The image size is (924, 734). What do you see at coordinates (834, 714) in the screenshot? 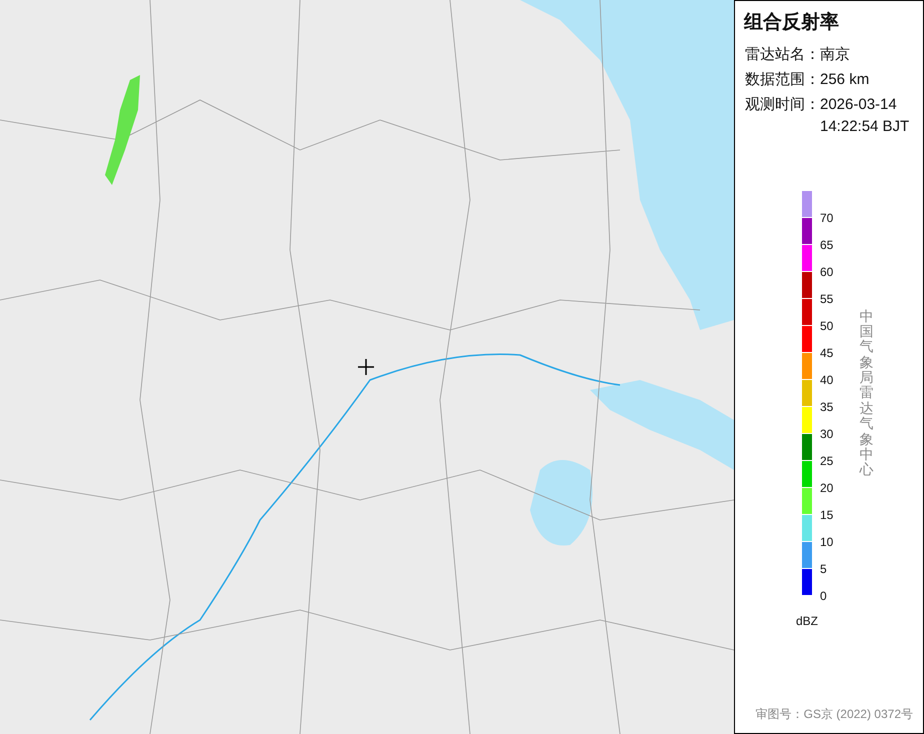
I see `approval-number: 审图号：GS京 (2022) 0372号` at bounding box center [834, 714].